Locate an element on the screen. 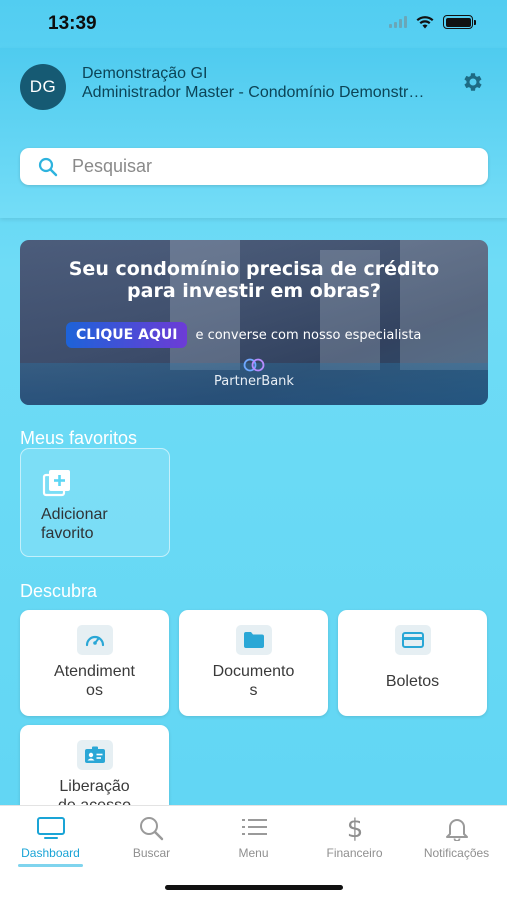  status-time: 13:39 is located at coordinates (72, 23).